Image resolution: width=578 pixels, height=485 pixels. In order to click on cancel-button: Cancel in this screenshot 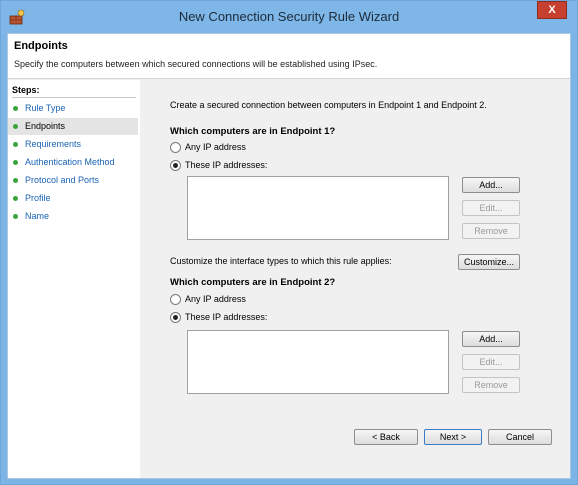, I will do `click(520, 437)`.